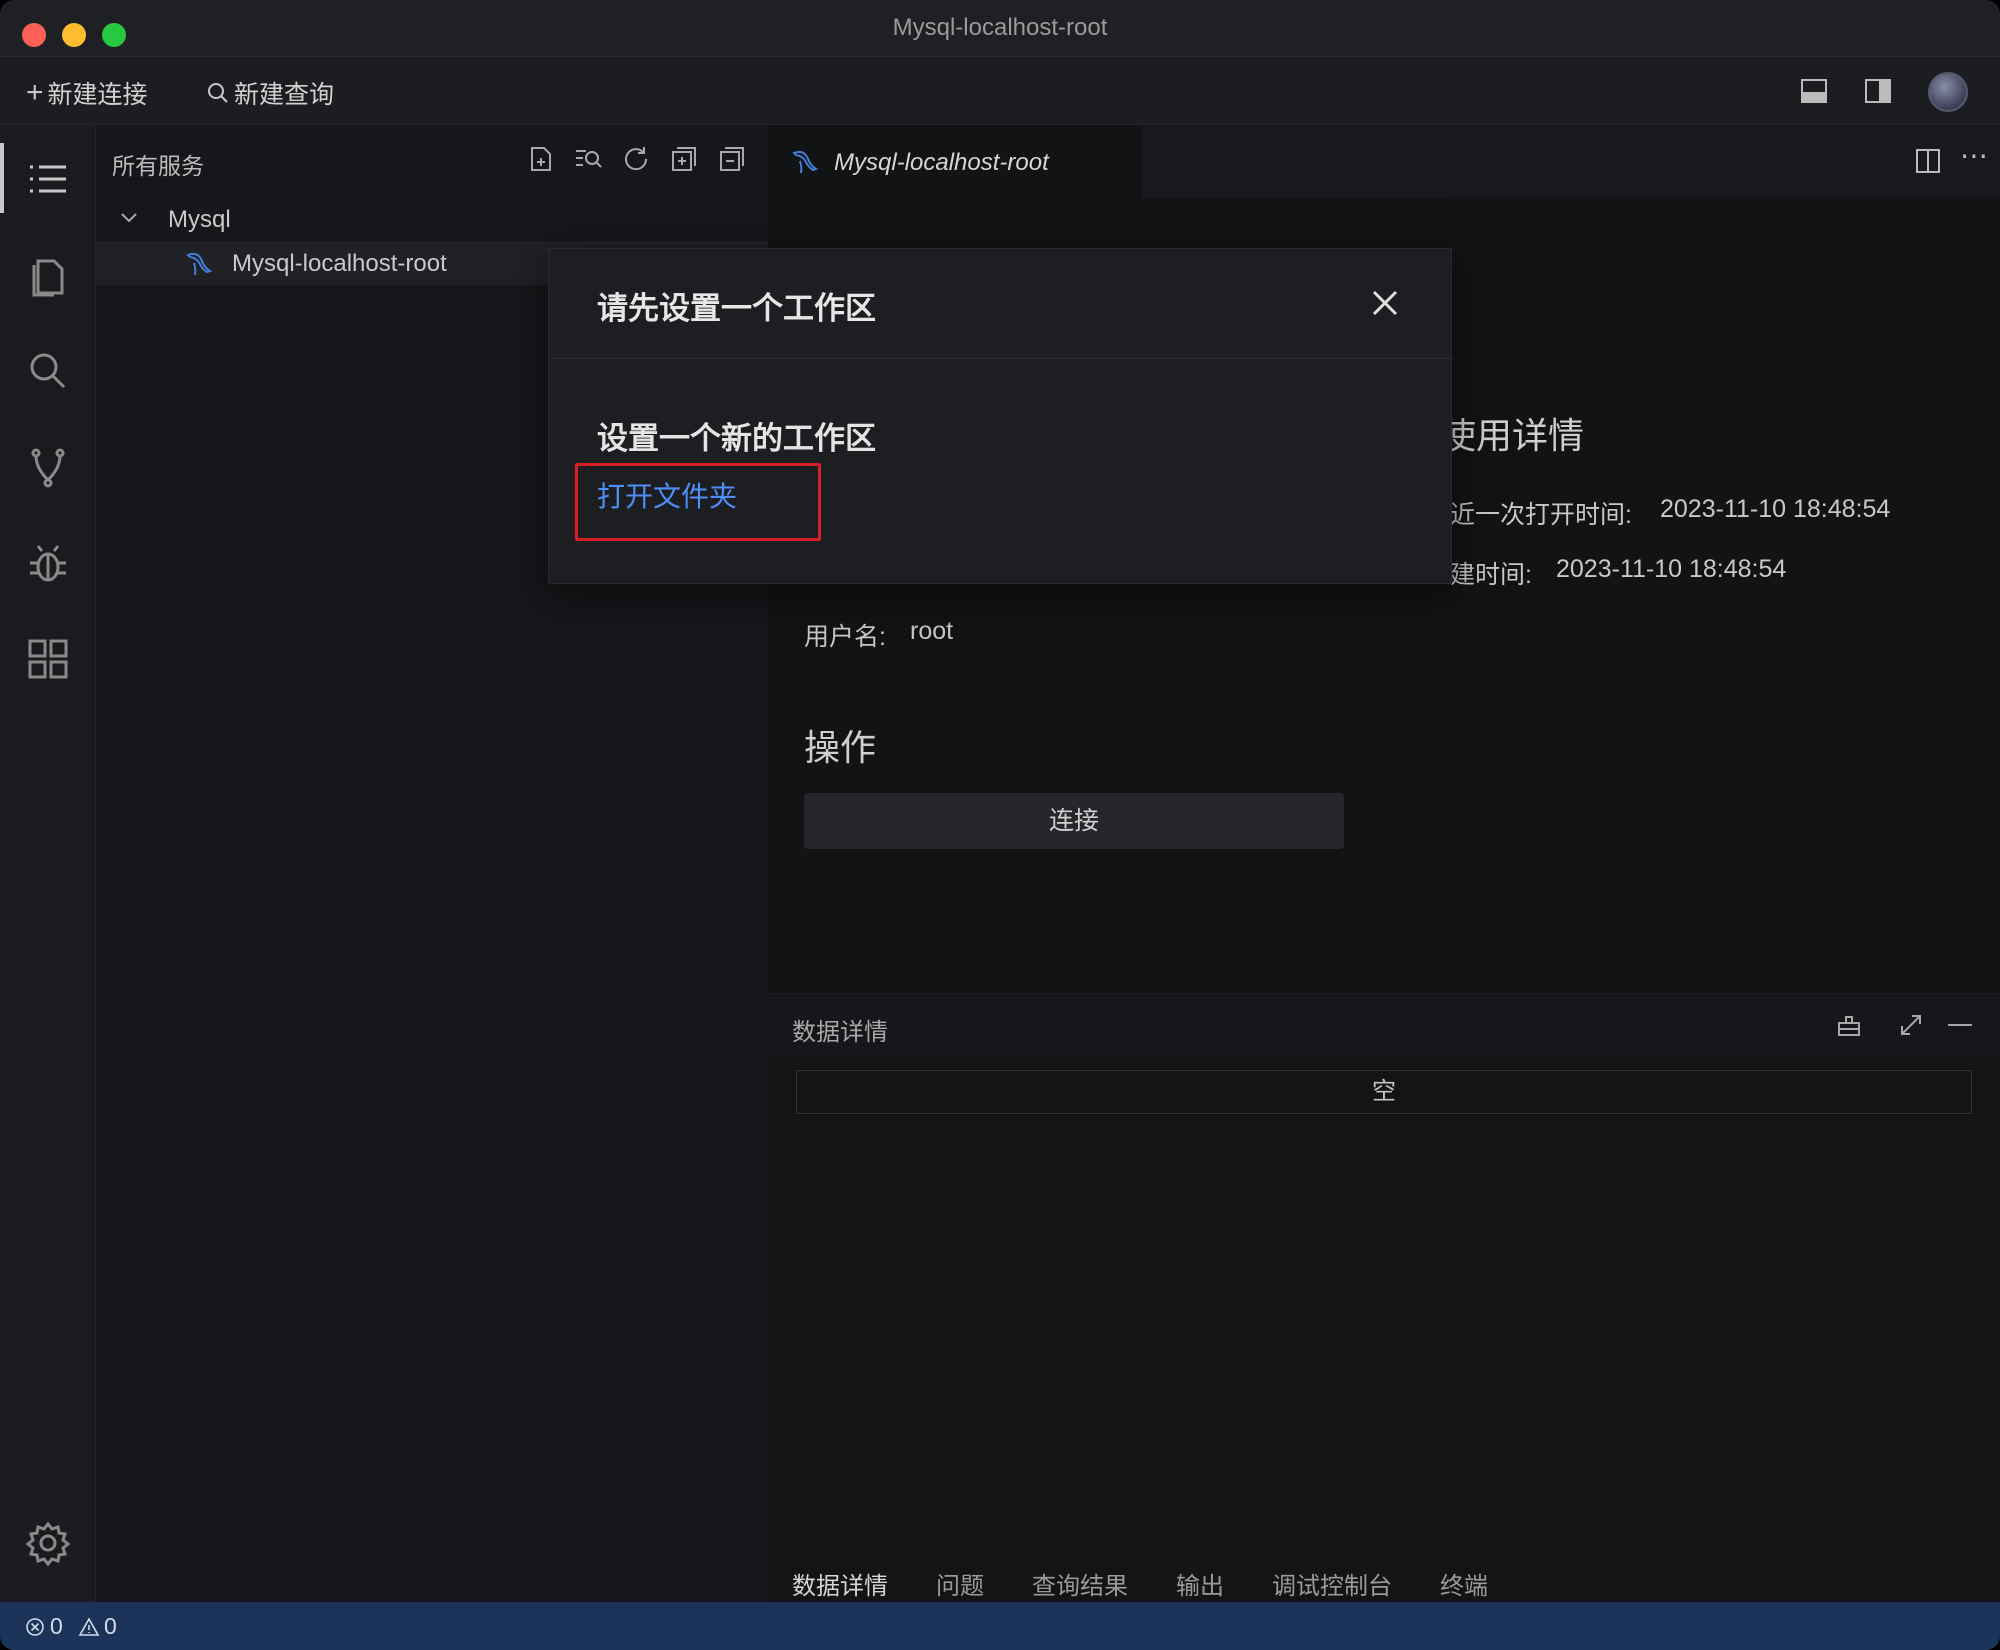 This screenshot has height=1650, width=2000. I want to click on last-open-value: 2023-11-10 18:48:54, so click(1775, 509).